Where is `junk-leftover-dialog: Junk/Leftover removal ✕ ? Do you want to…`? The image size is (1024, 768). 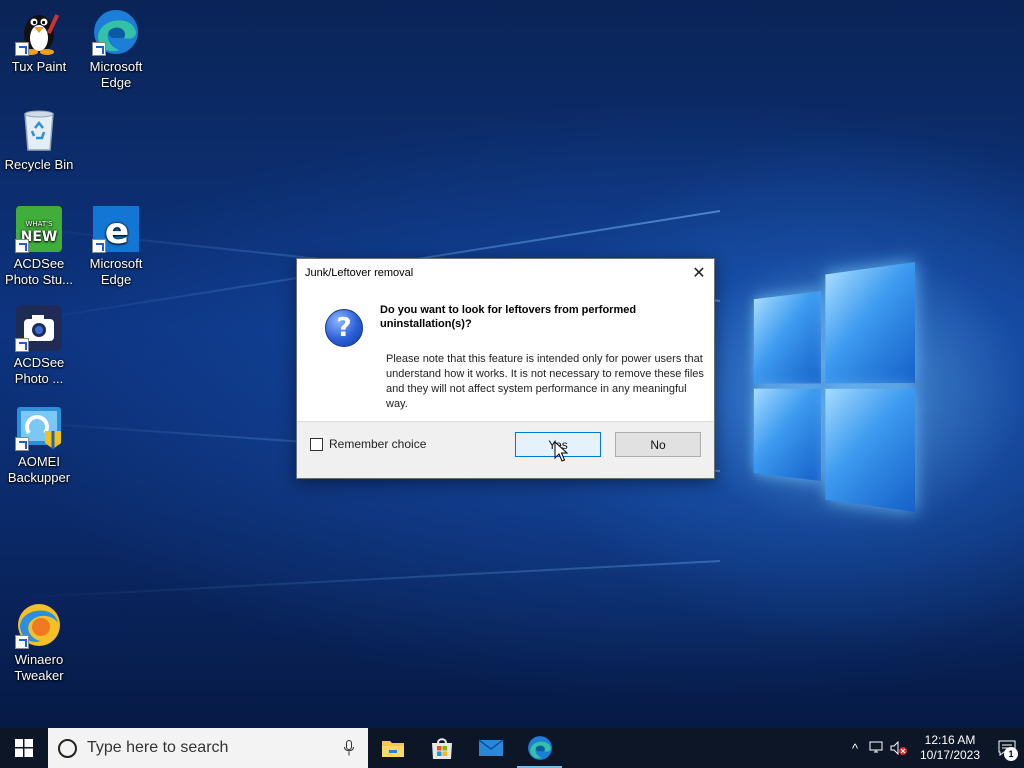
junk-leftover-dialog: Junk/Leftover removal ✕ ? Do you want to… is located at coordinates (505, 368).